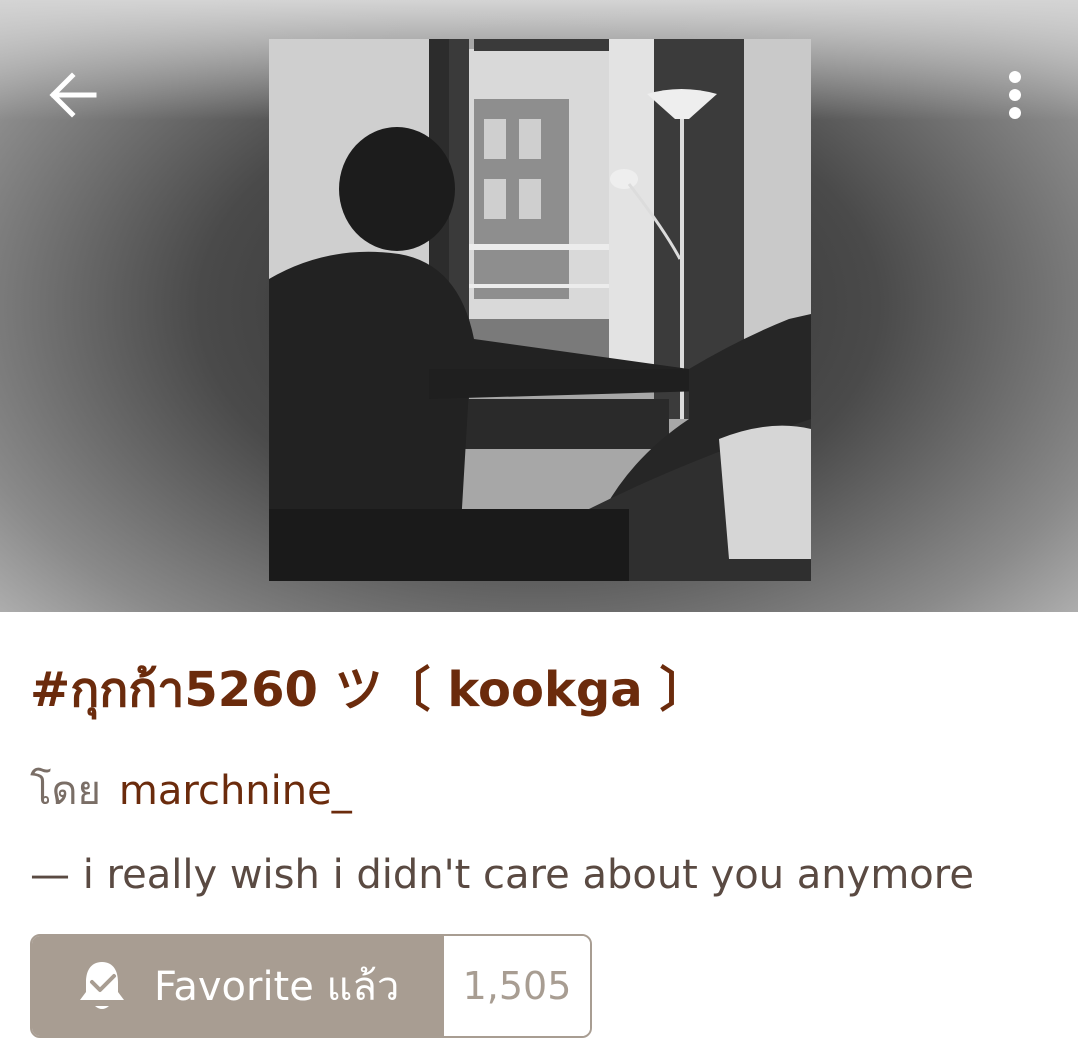 This screenshot has height=1056, width=1078. I want to click on back-button, so click(73, 95).